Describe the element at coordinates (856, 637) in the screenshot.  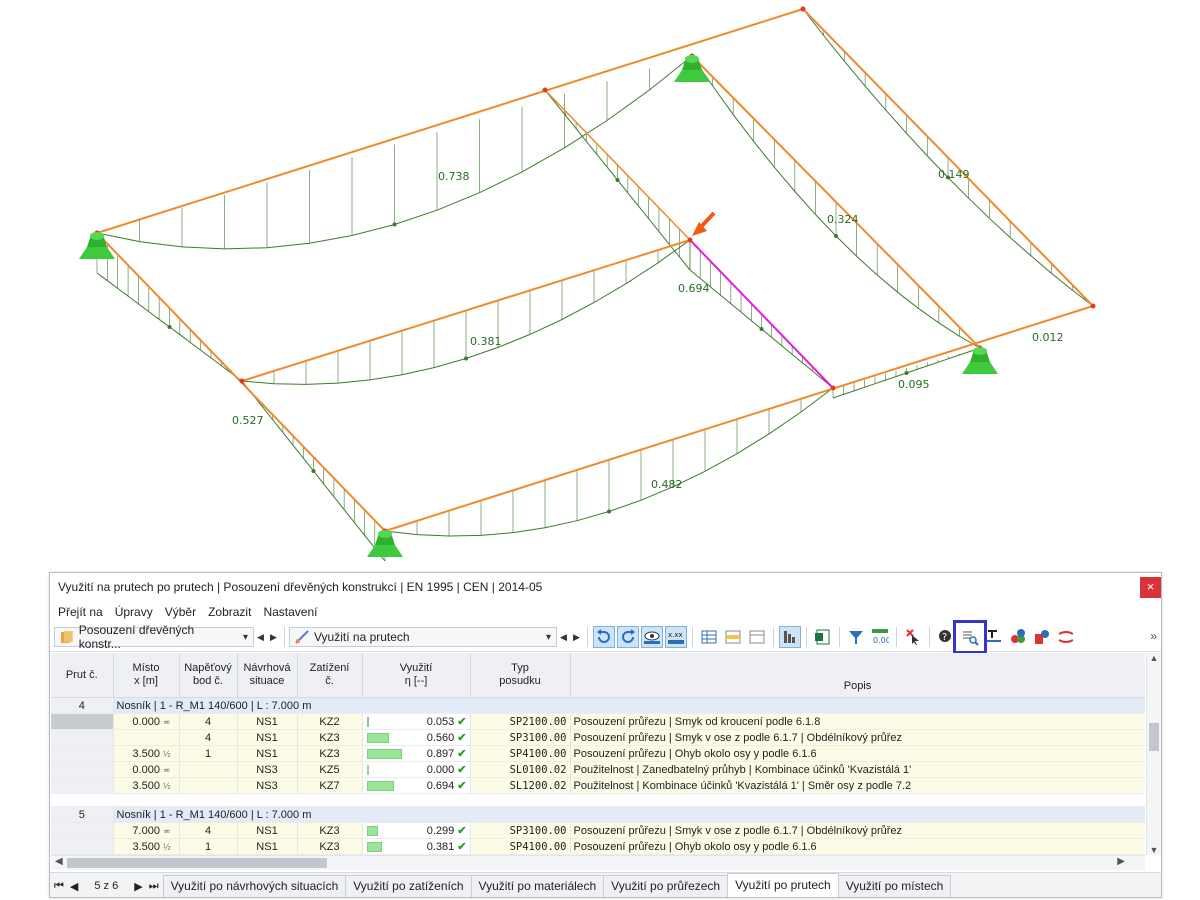
I see `filter-icon` at that location.